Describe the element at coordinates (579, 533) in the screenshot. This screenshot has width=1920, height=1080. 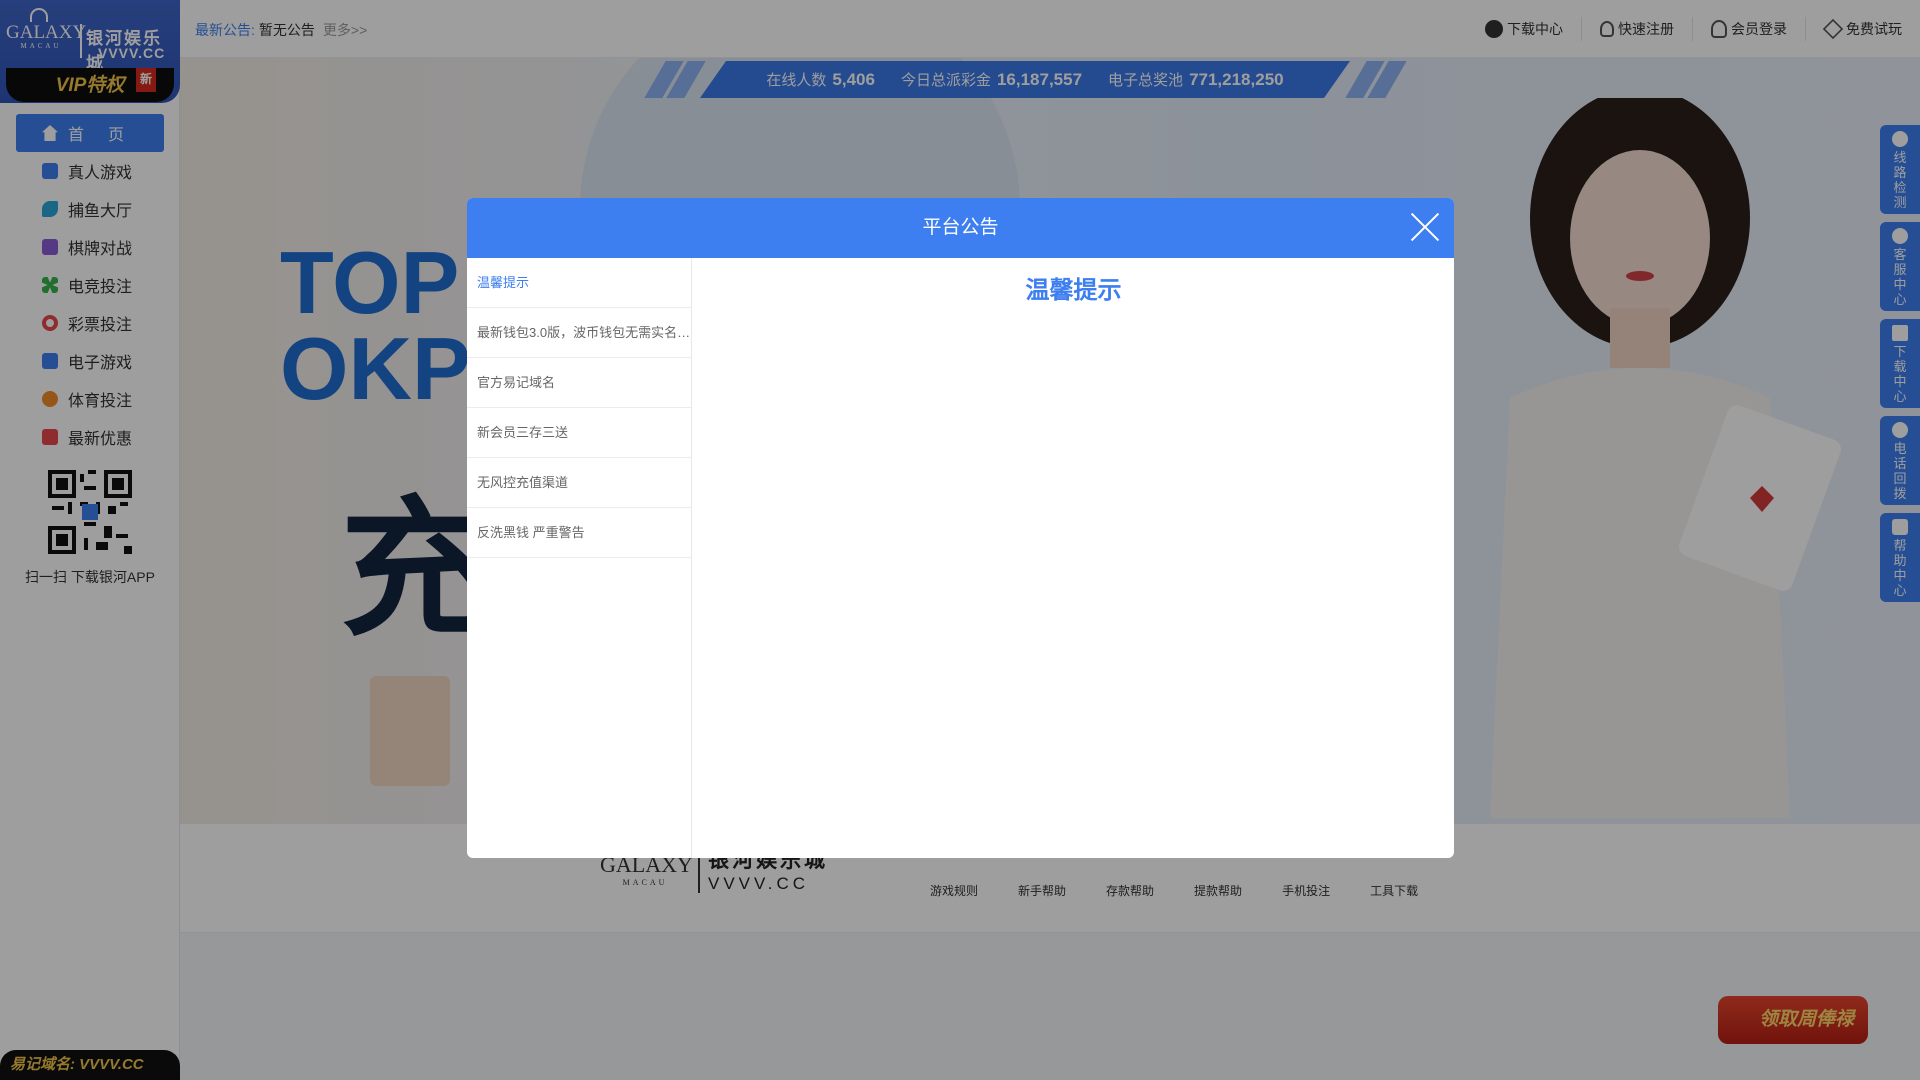
I see `announcement-item: 反洗黑钱 严重警告` at that location.